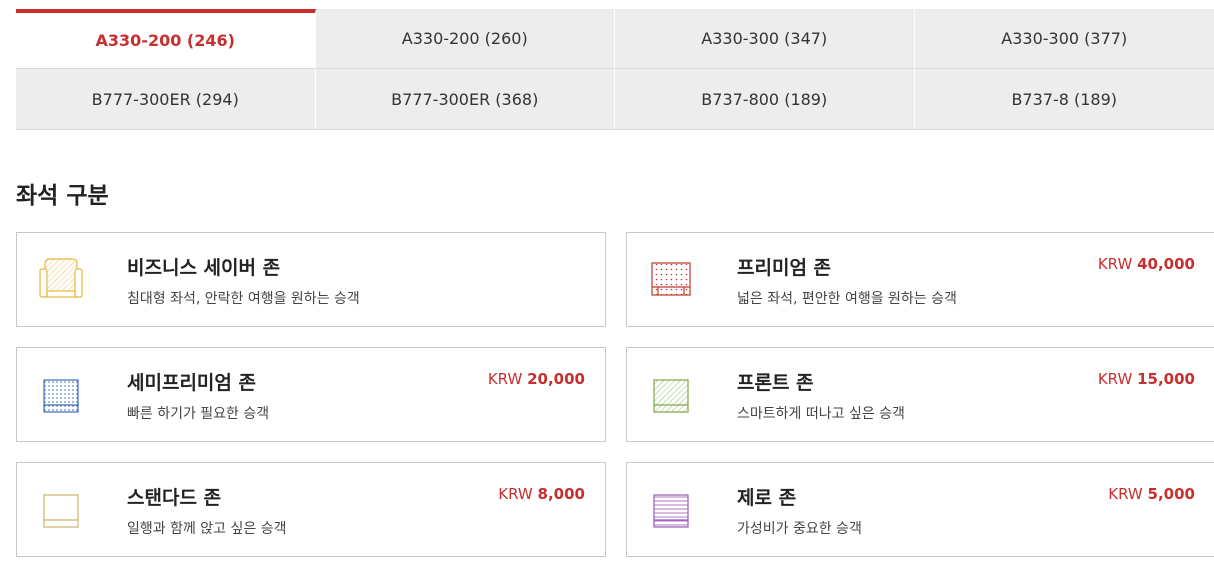  I want to click on tab-a330-300-347: A330-300 (347), so click(765, 39).